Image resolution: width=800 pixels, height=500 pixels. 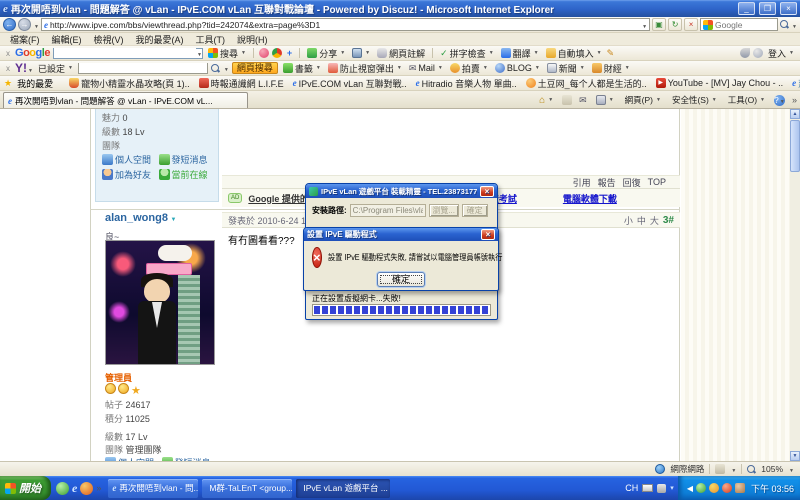 I want to click on yahoo-settings-button: 已設定, so click(x=55, y=68).